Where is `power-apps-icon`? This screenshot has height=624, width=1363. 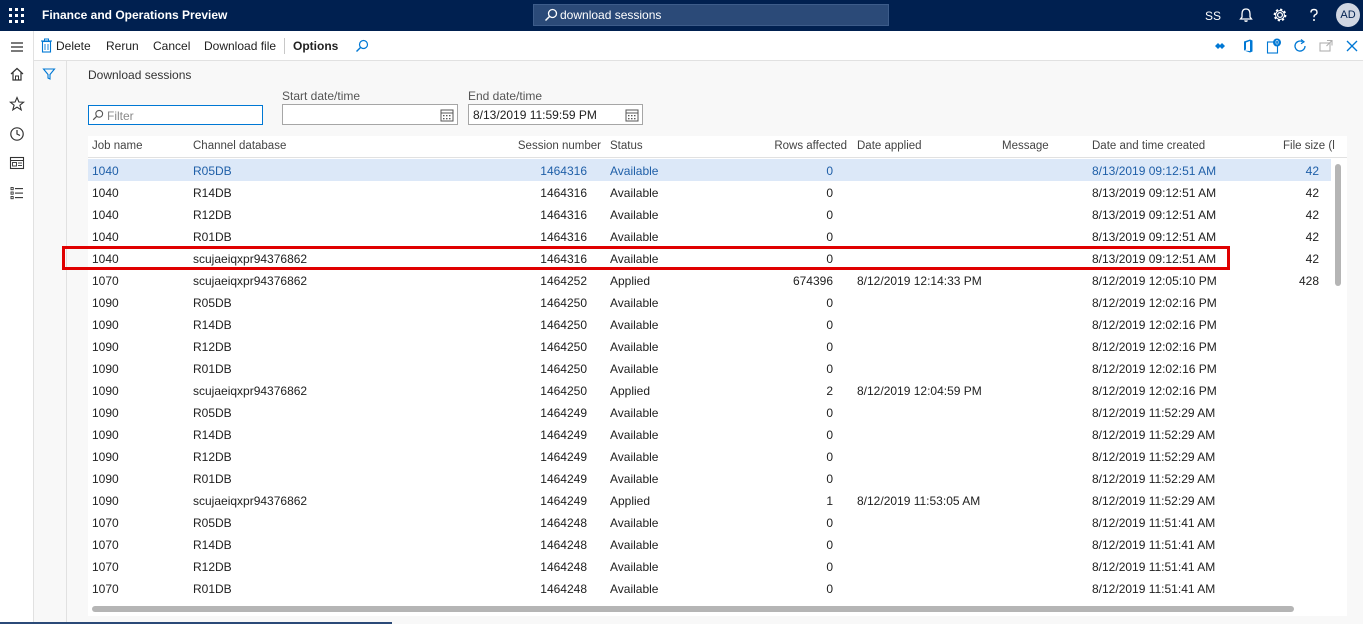
power-apps-icon is located at coordinates (1220, 46).